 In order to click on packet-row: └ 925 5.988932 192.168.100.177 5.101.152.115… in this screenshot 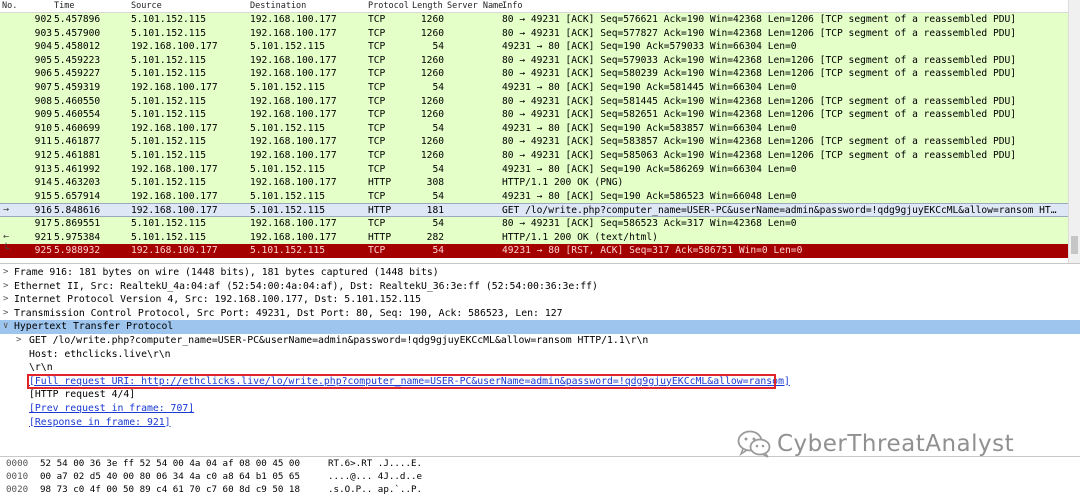, I will do `click(534, 251)`.